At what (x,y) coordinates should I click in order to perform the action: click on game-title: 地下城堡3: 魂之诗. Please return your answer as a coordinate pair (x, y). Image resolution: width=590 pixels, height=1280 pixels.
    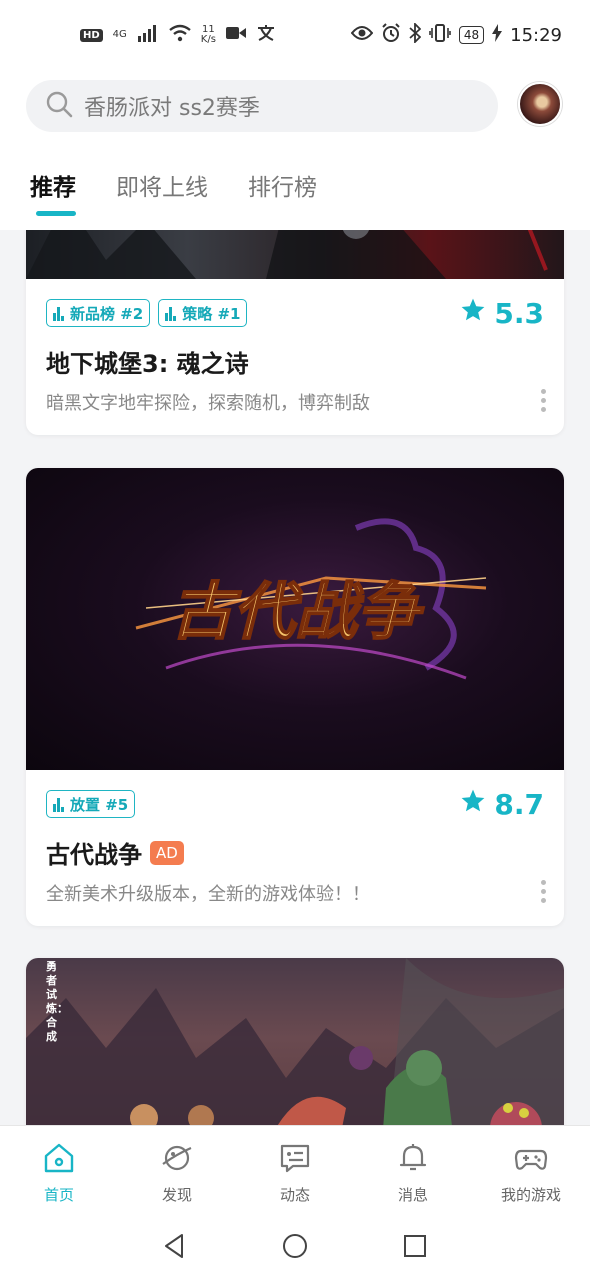
    Looking at the image, I should click on (147, 361).